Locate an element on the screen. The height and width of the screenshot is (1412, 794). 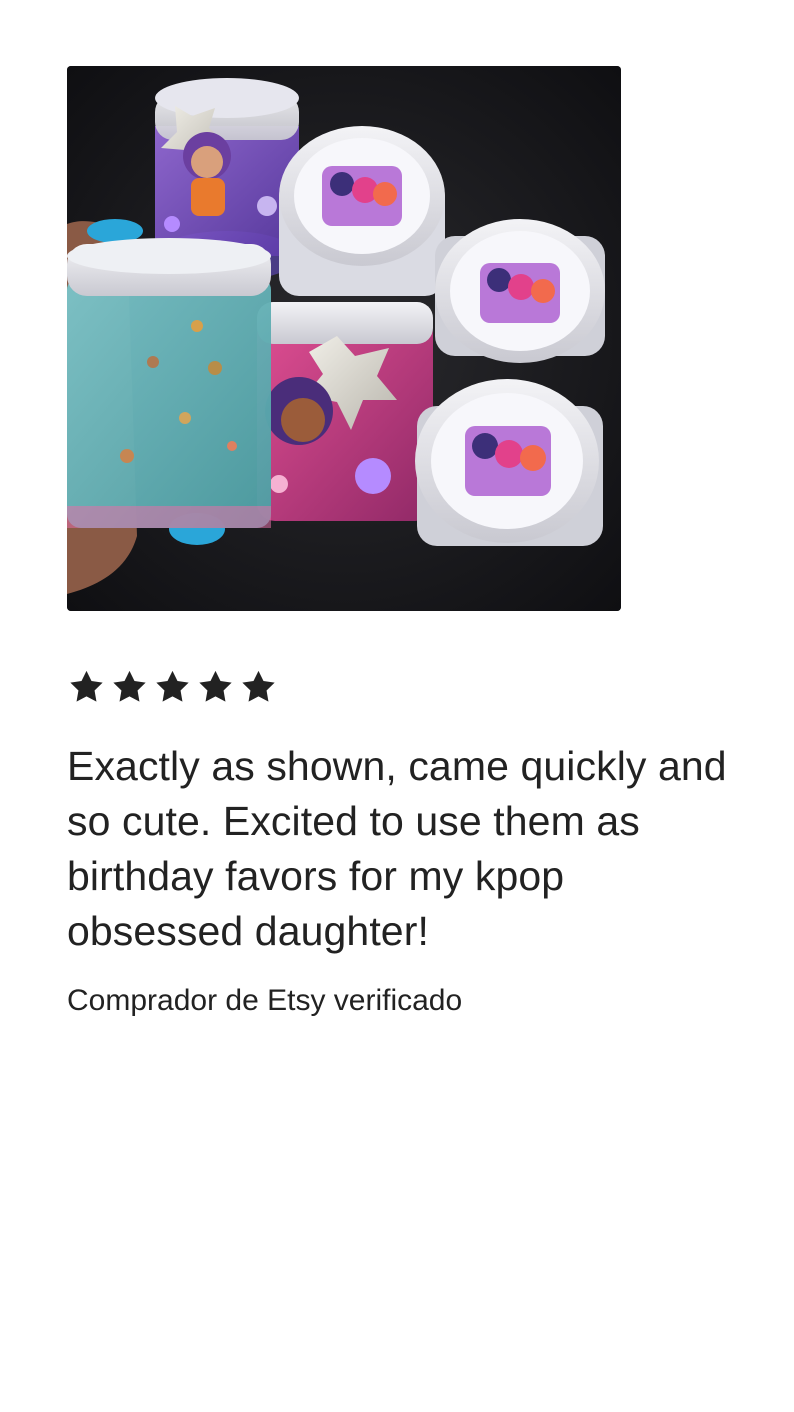
verified-buyer-label: Comprador de Etsy verificado is located at coordinates (265, 1000).